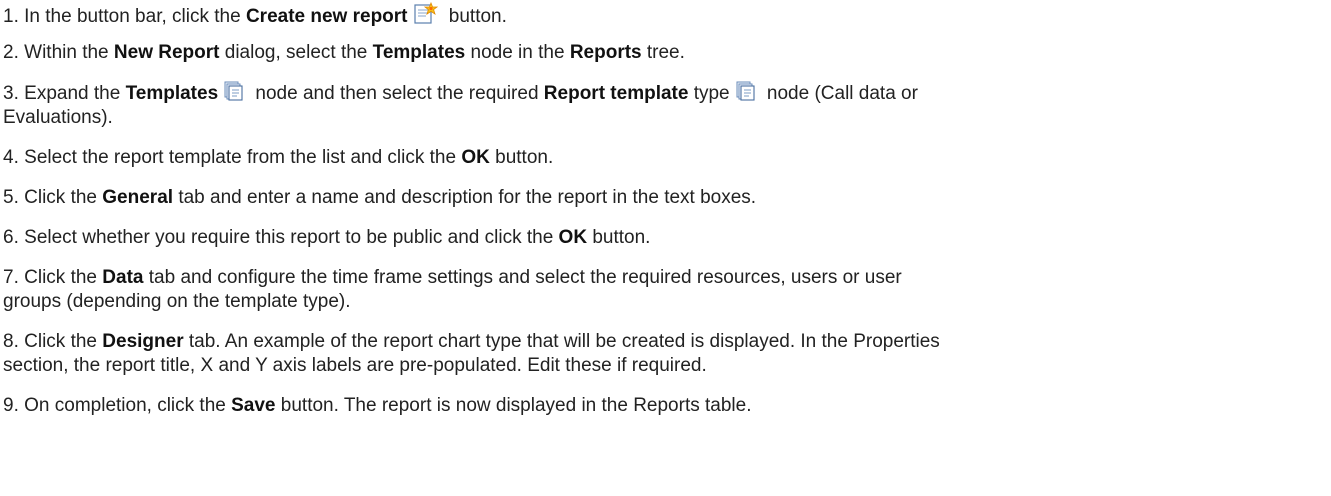 The image size is (1331, 496). Describe the element at coordinates (123, 277) in the screenshot. I see `data-label: Data` at that location.